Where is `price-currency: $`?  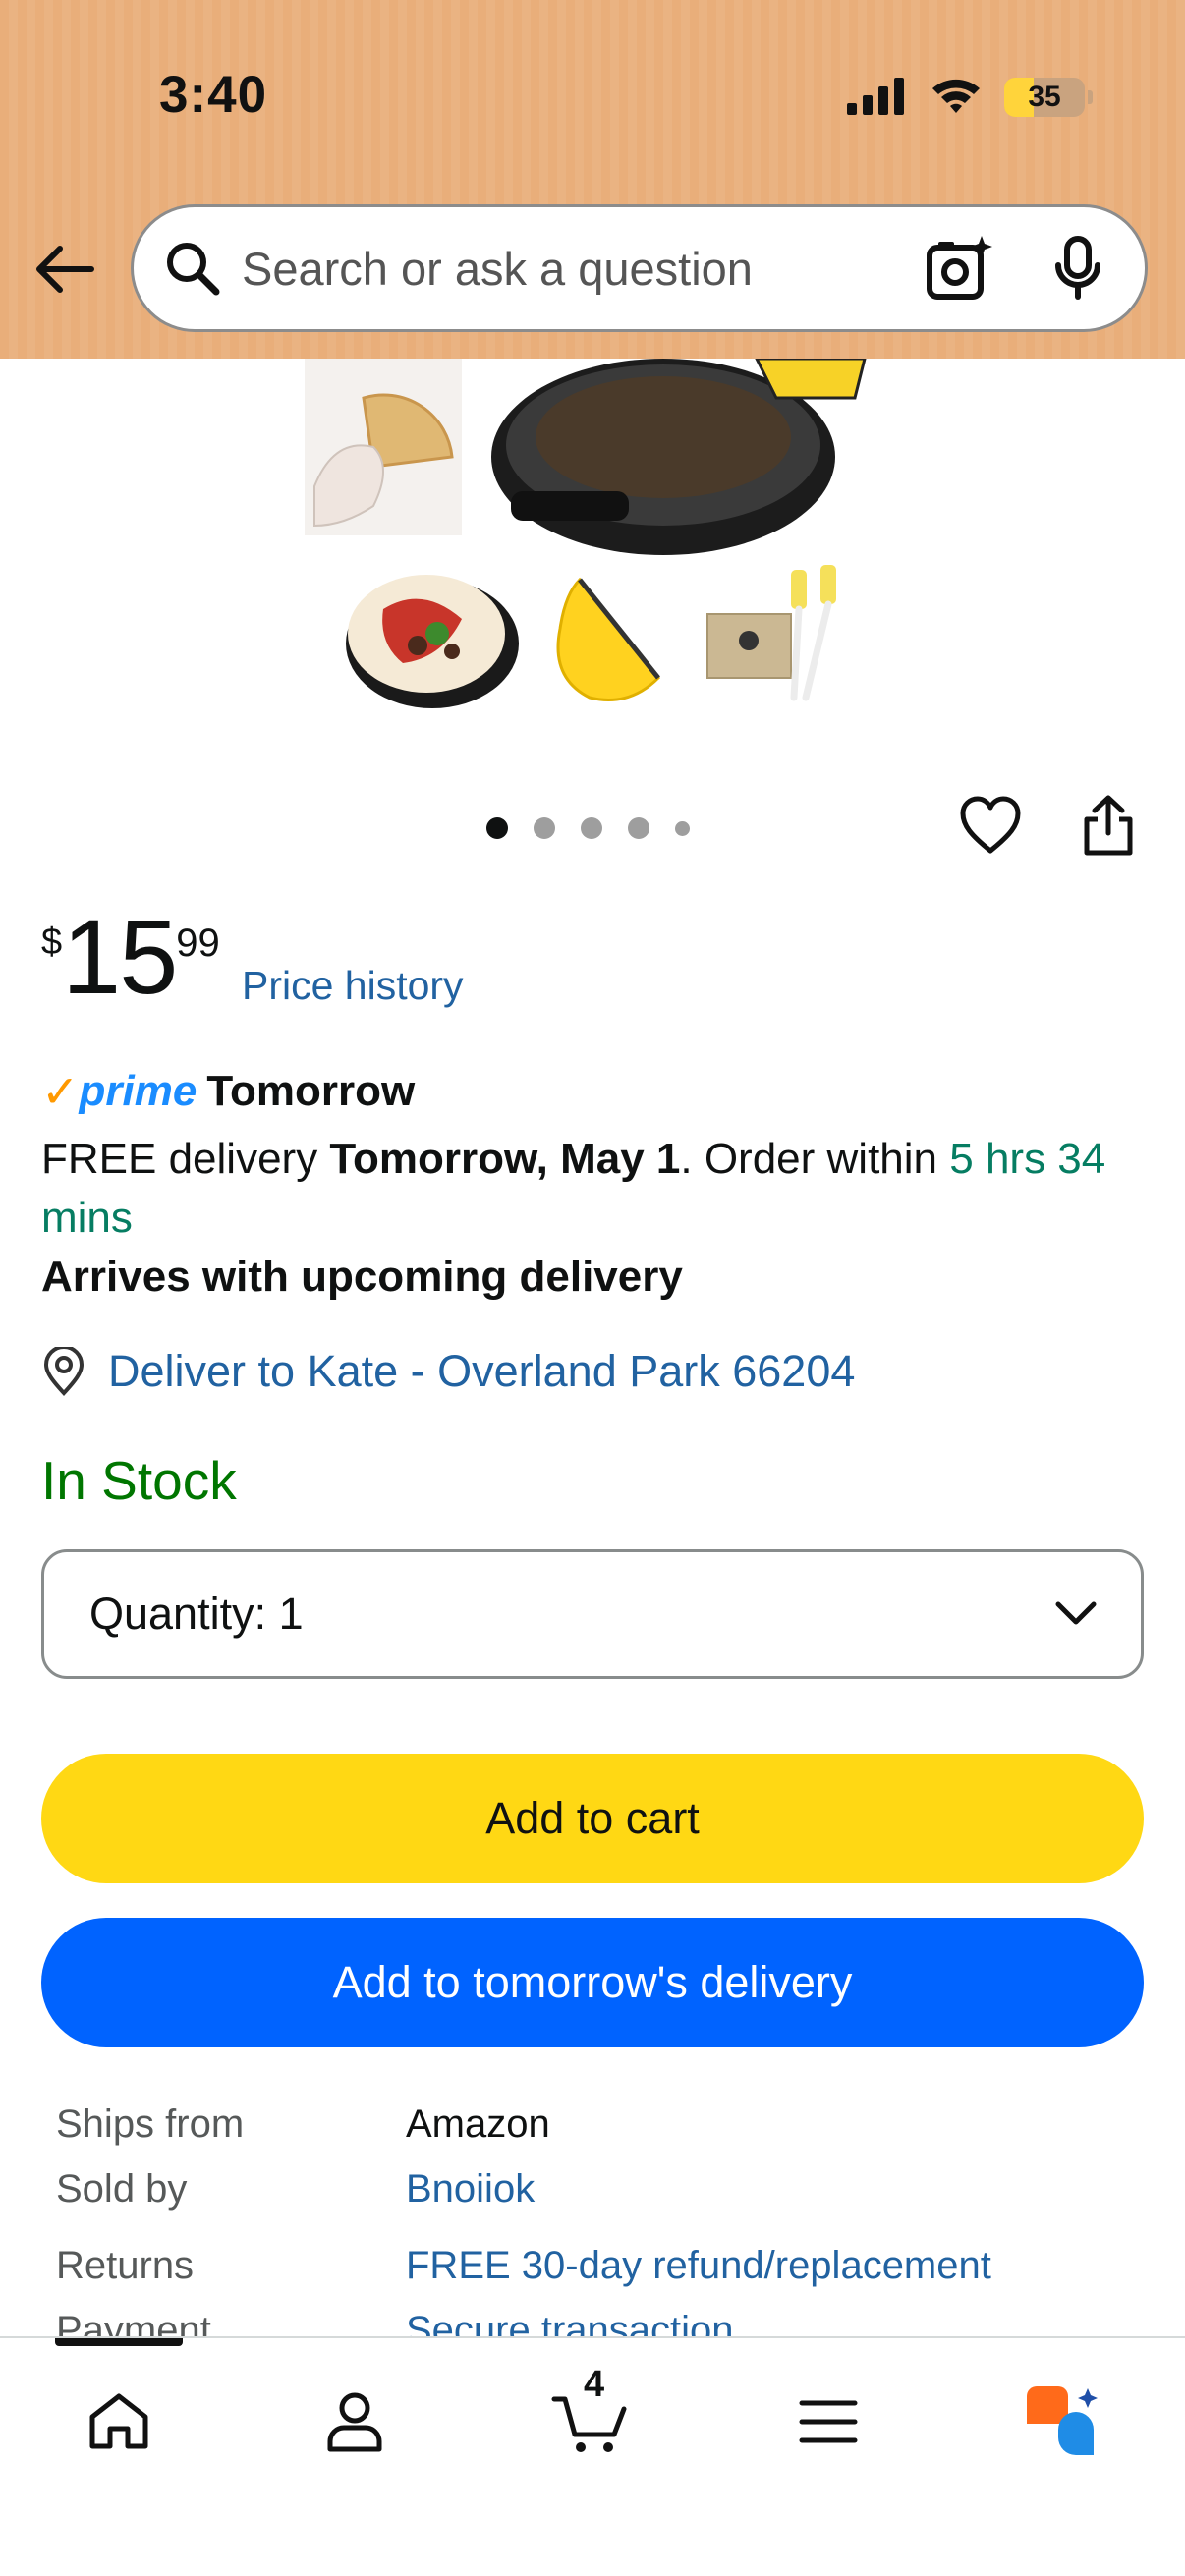 price-currency: $ is located at coordinates (52, 942).